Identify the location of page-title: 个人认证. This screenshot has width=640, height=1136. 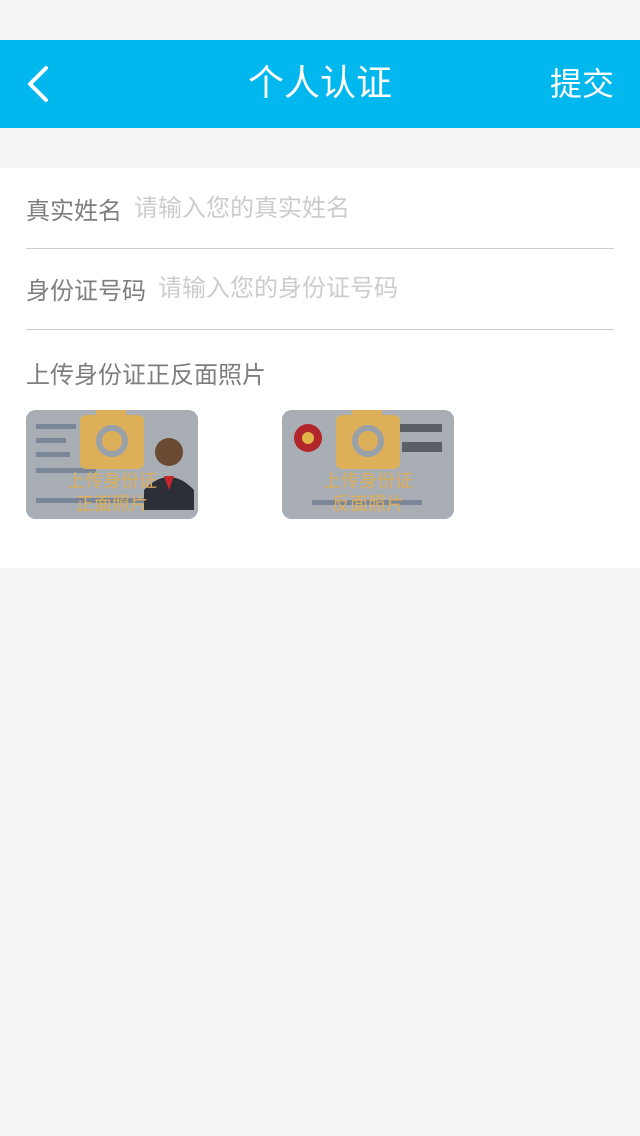
(319, 83).